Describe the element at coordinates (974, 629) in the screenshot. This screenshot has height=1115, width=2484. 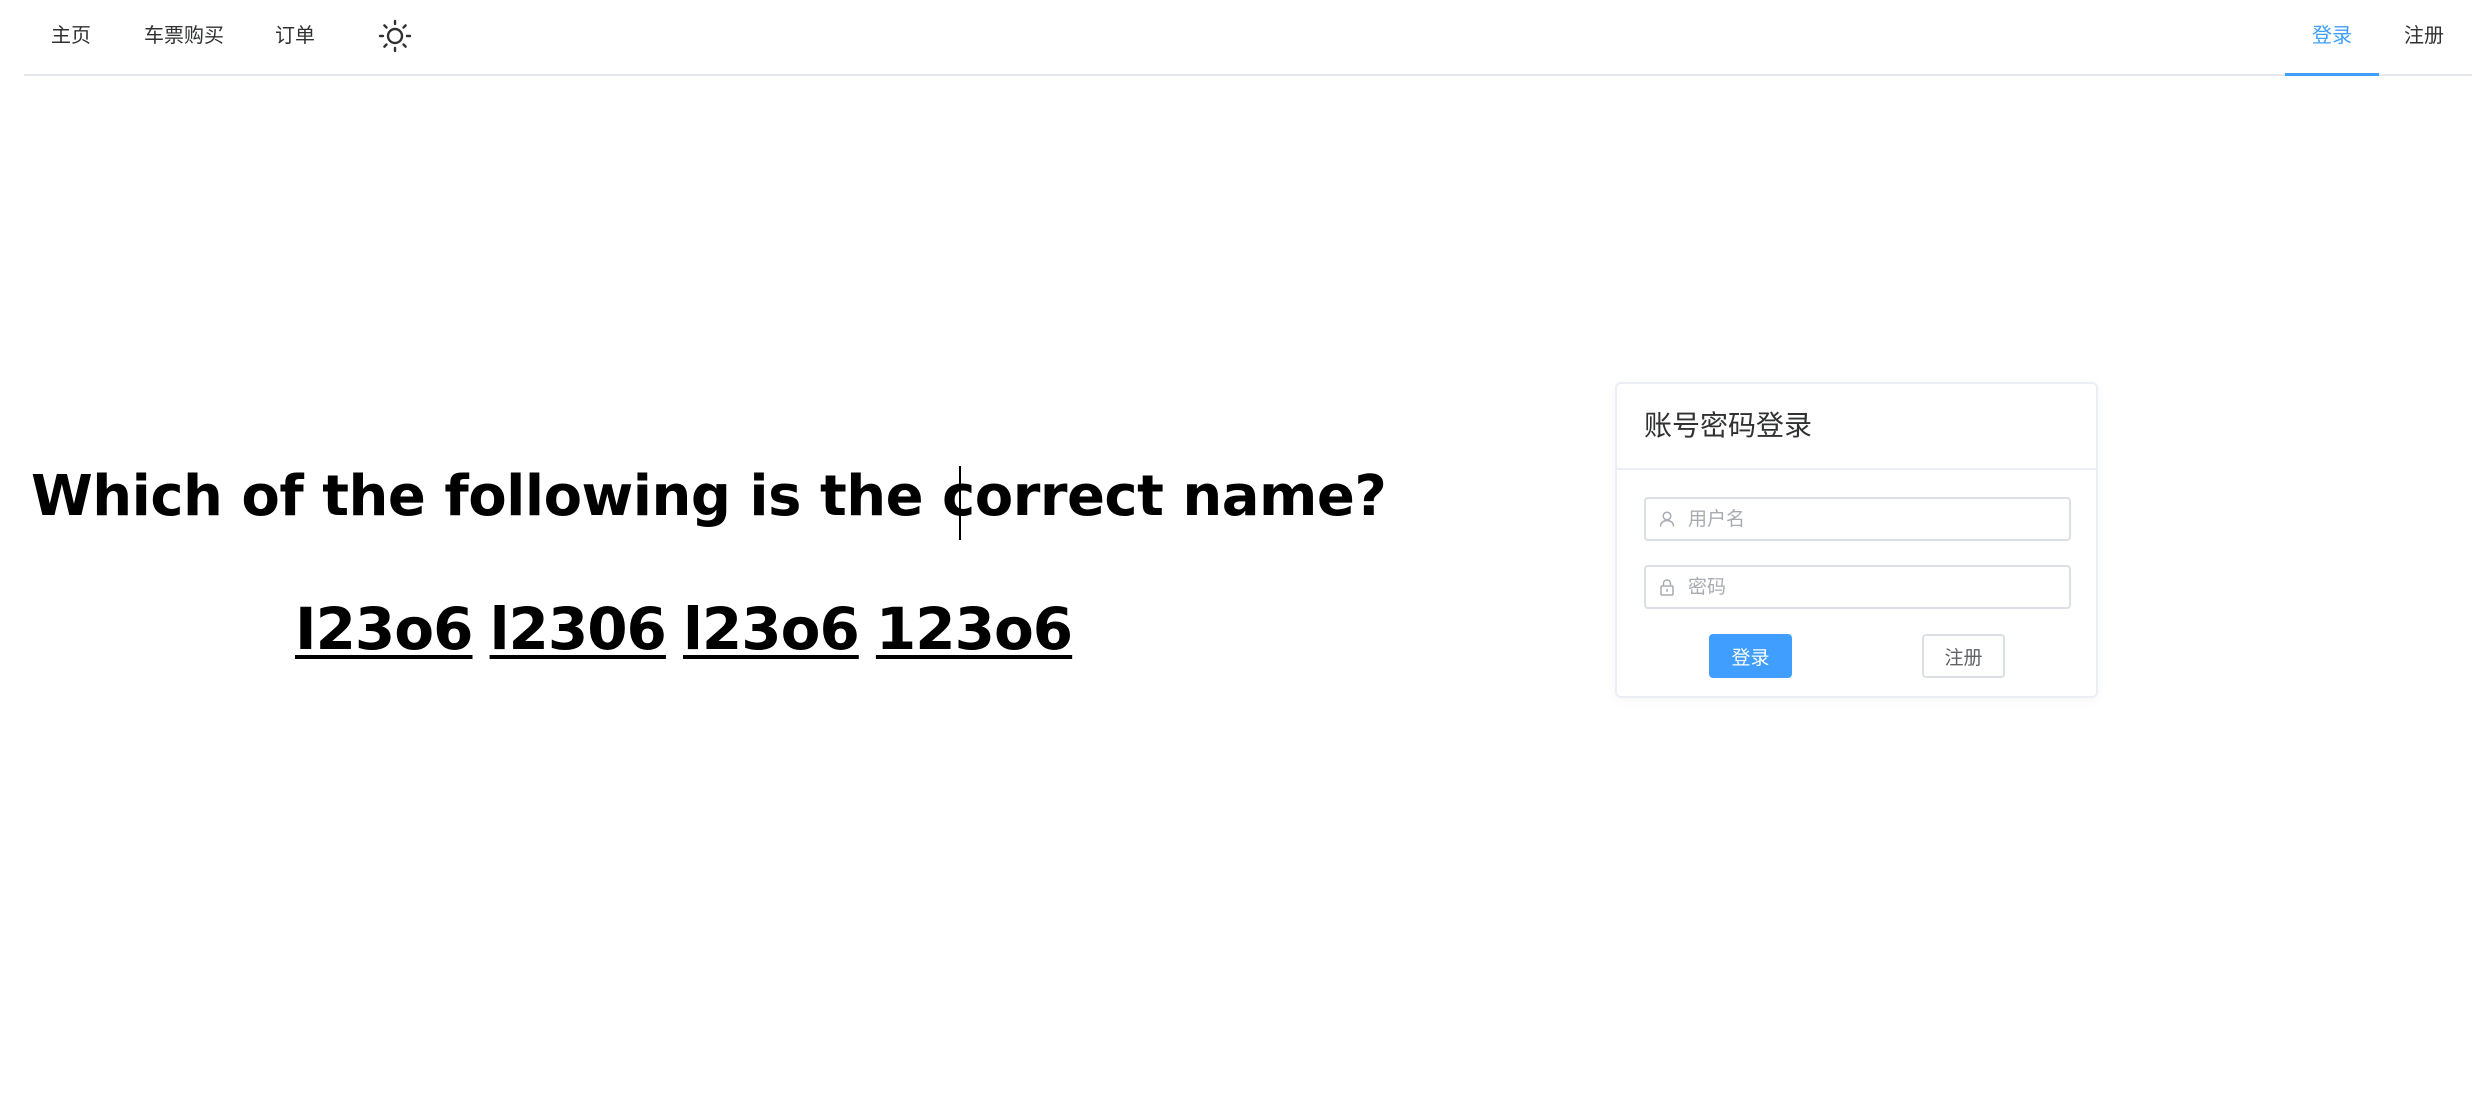
I see `captcha-option-4: 123o6` at that location.